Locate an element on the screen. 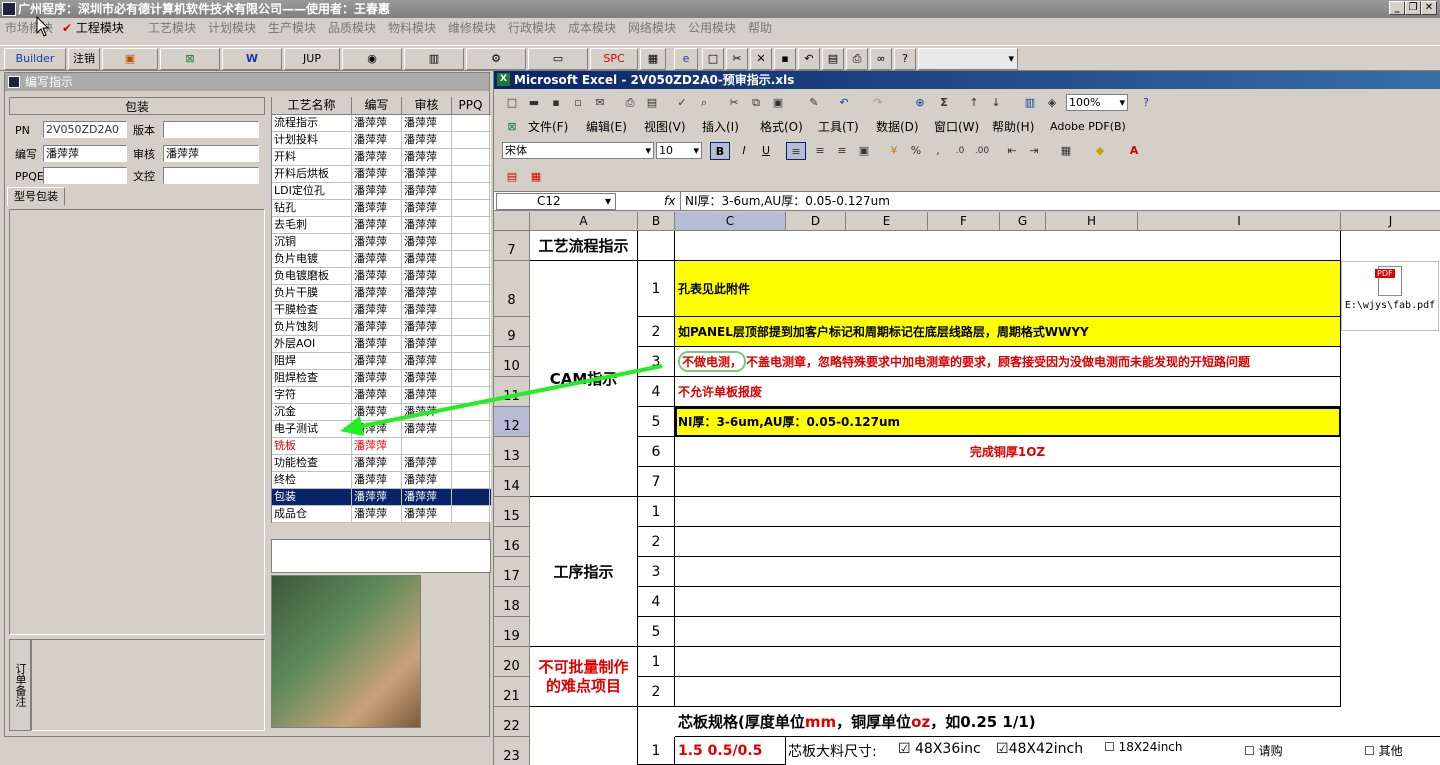  annotation-arrow is located at coordinates (501, 400).